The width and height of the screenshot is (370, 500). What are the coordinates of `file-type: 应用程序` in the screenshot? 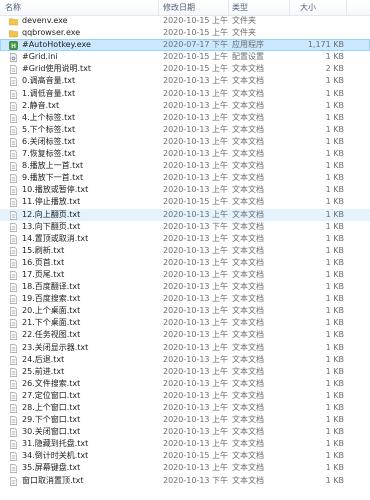 It's located at (248, 45).